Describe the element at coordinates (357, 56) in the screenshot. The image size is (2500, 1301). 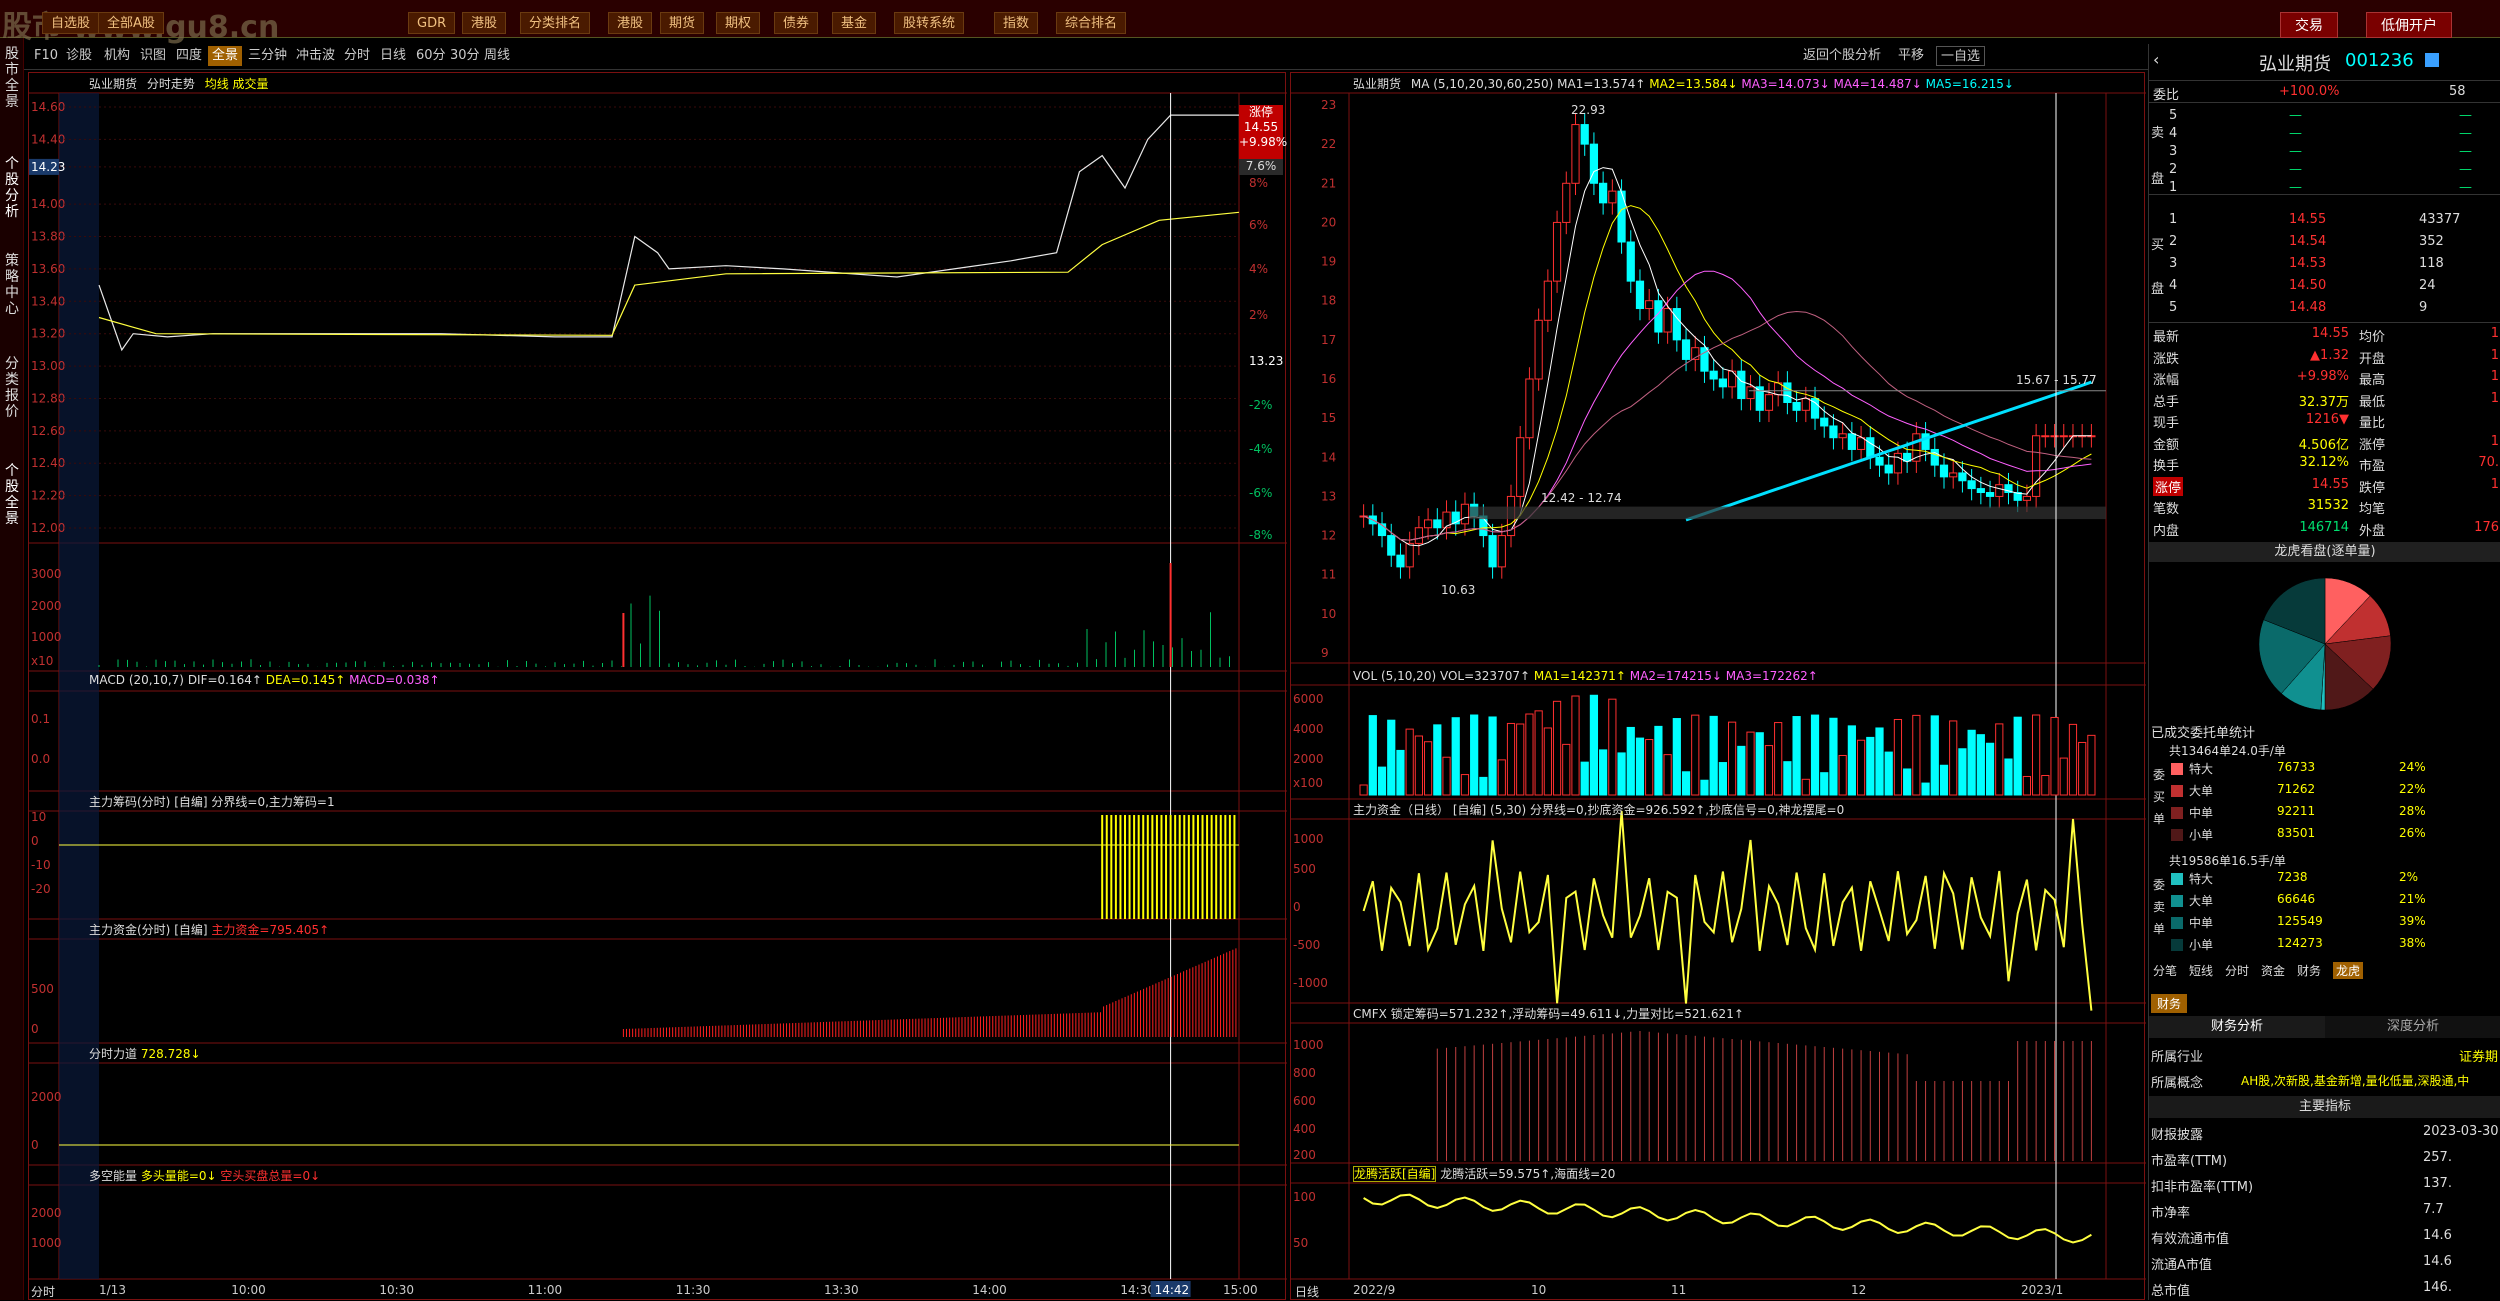
I see `nav-intraday: 分时` at that location.